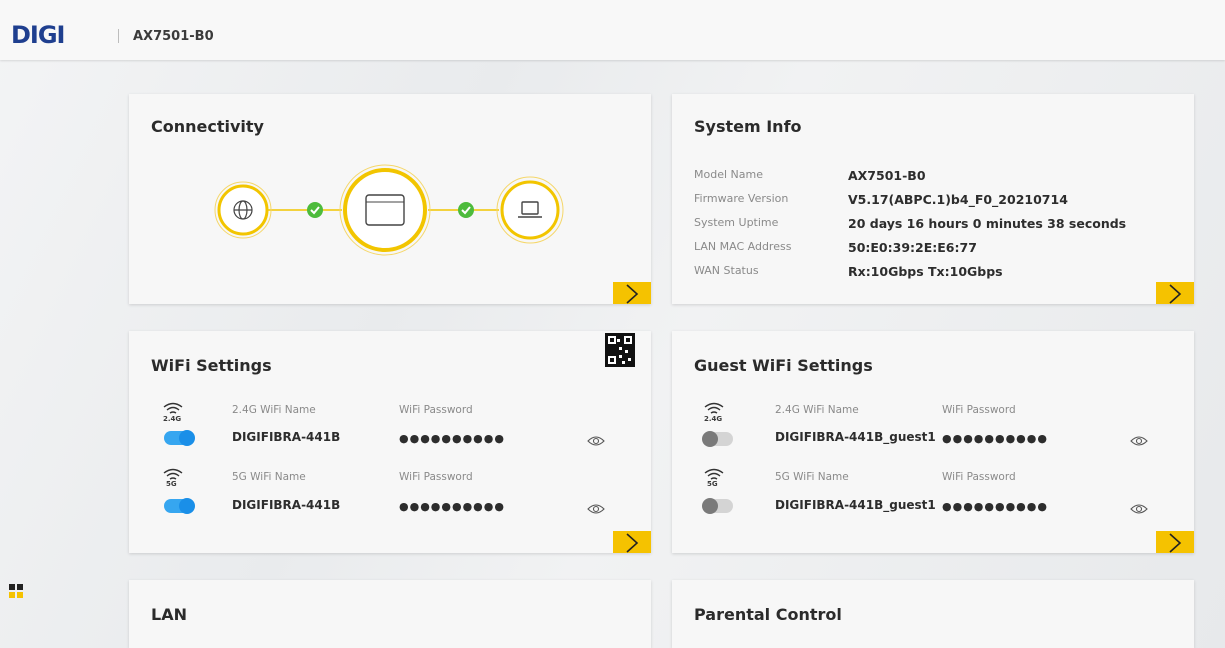 Image resolution: width=1225 pixels, height=648 pixels. Describe the element at coordinates (979, 410) in the screenshot. I see `guest-24g-password-label: WiFi Password` at that location.